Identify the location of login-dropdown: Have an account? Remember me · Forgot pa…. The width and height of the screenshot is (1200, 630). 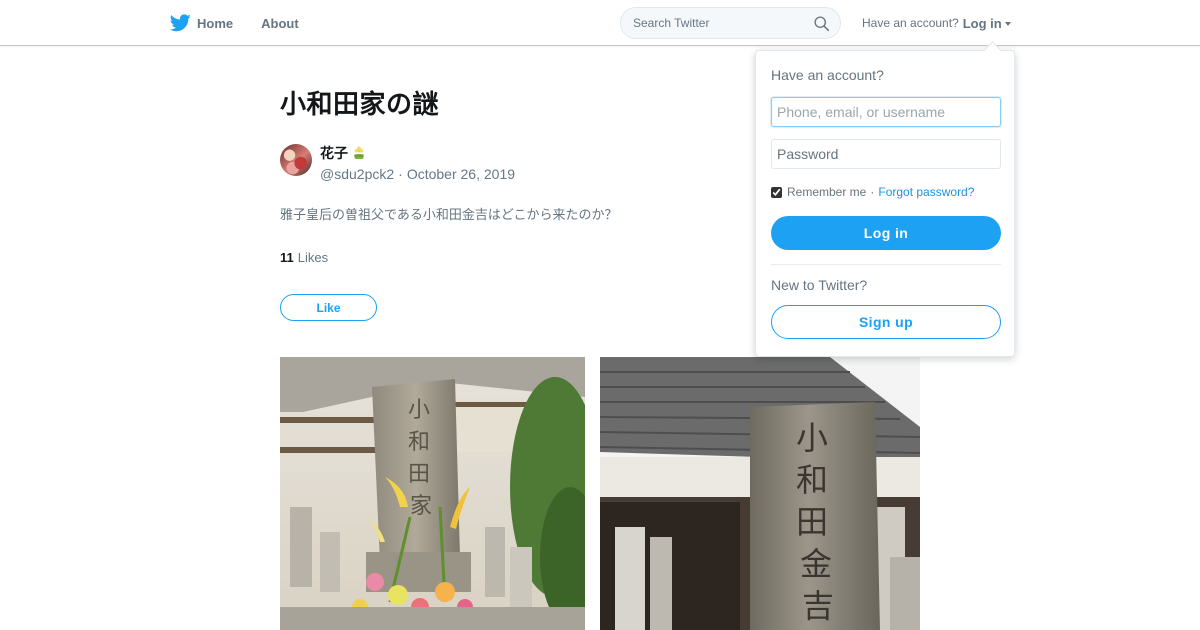
(885, 203).